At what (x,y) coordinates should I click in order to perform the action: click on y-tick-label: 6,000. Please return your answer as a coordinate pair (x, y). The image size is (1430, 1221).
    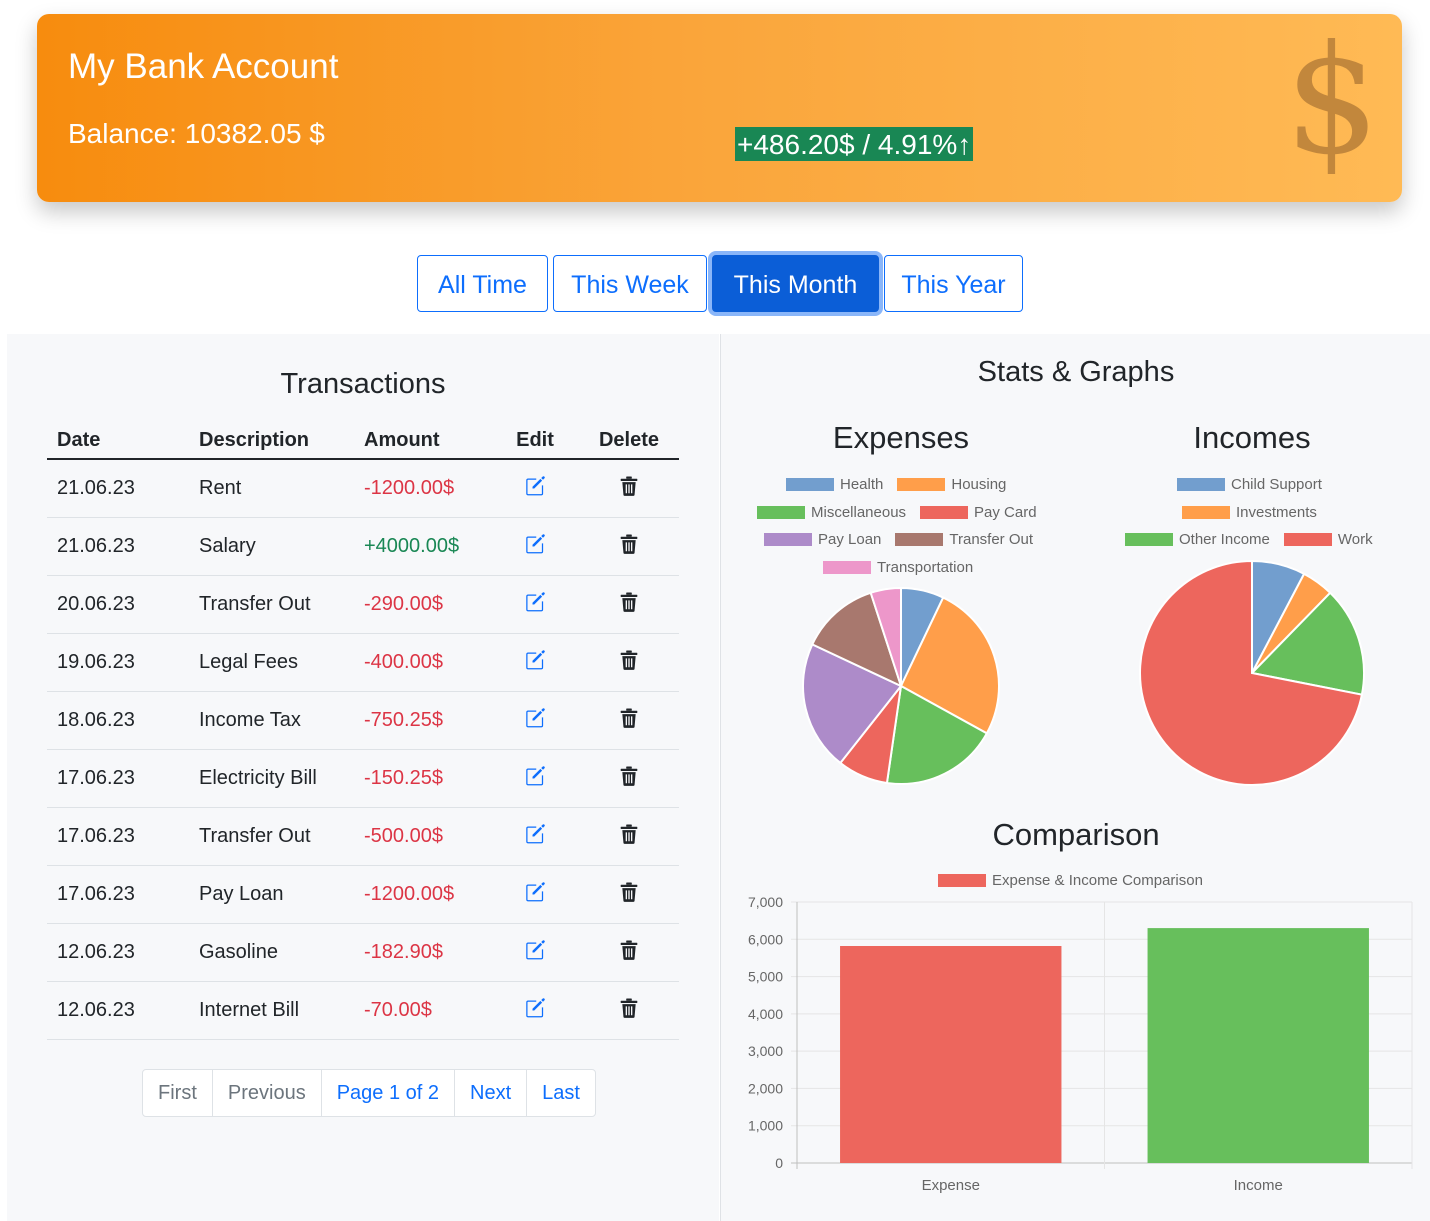
    Looking at the image, I should click on (765, 939).